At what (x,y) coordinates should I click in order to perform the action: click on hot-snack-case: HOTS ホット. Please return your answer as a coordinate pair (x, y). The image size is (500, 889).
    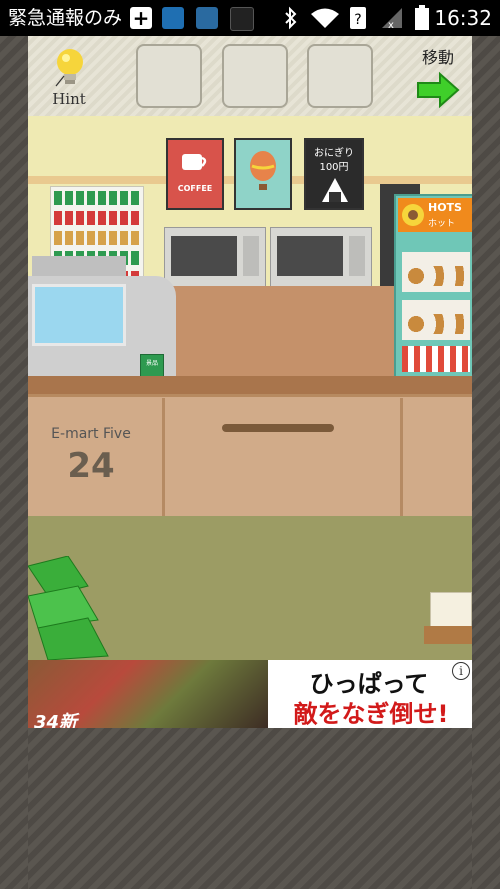
    Looking at the image, I should click on (433, 287).